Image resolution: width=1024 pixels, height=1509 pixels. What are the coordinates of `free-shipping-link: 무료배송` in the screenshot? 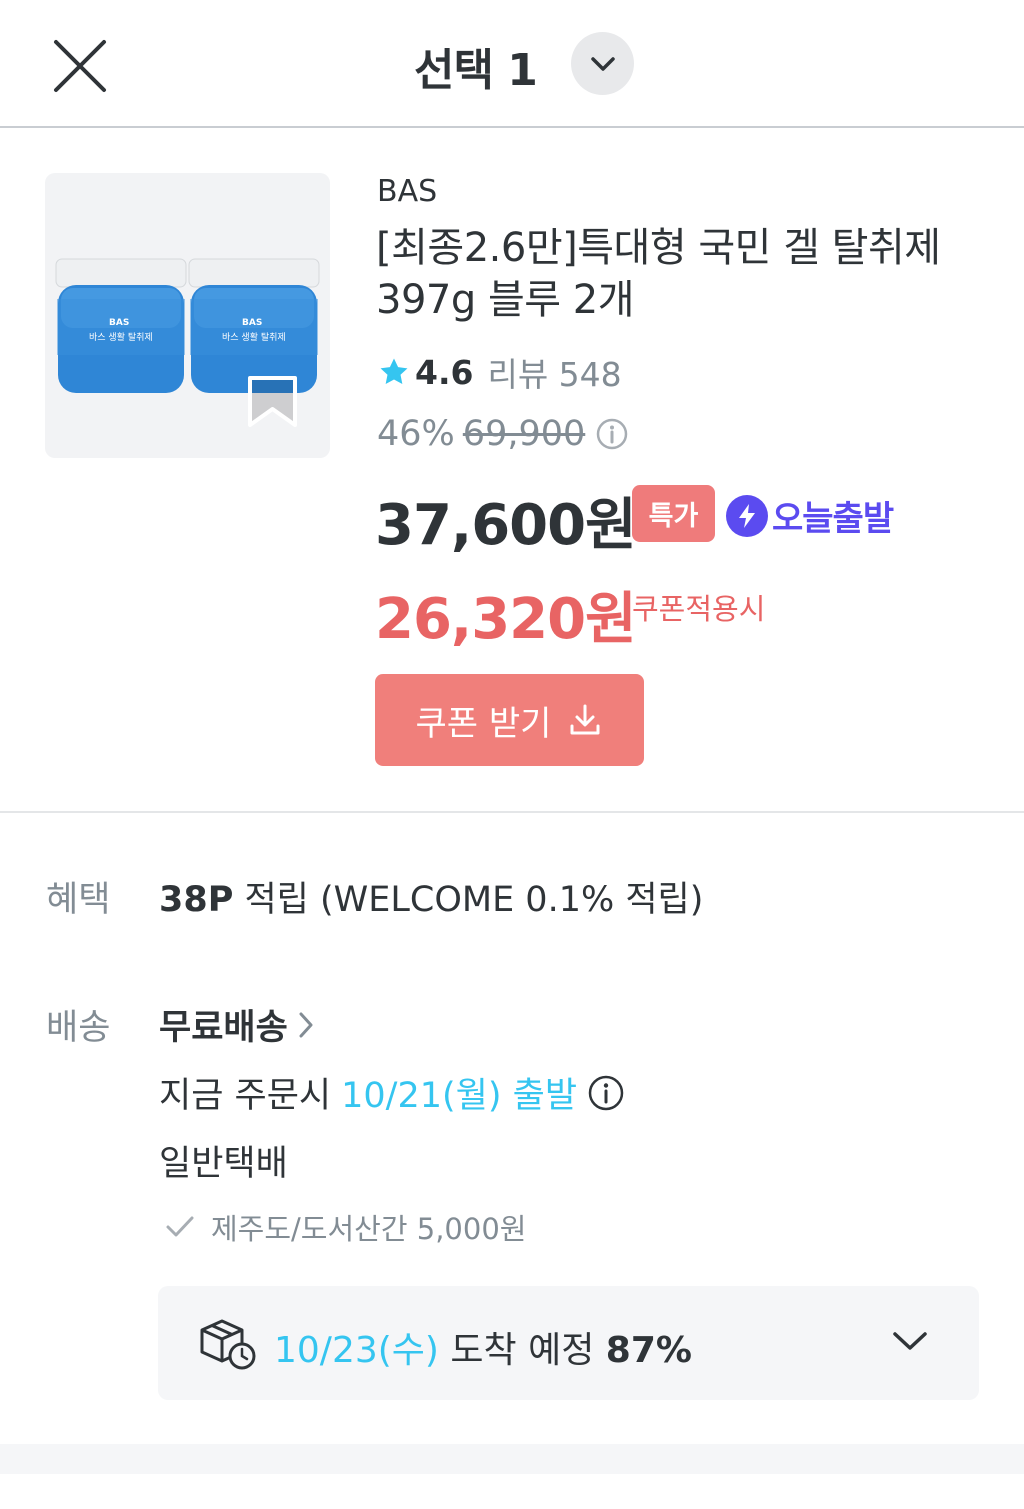 It's located at (238, 1024).